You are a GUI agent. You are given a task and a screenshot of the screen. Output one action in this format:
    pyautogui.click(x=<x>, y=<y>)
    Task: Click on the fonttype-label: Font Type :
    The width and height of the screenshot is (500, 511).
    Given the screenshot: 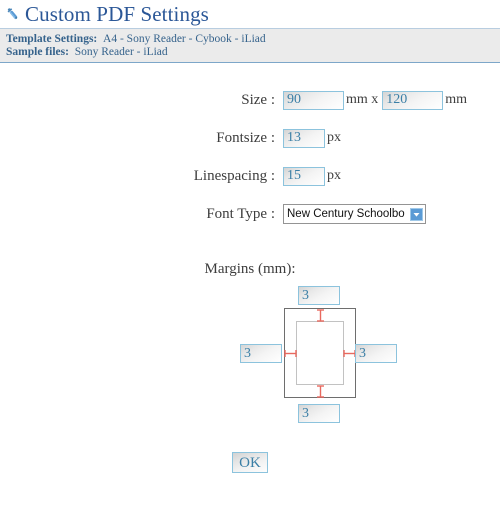 What is the action you would take?
    pyautogui.click(x=240, y=213)
    